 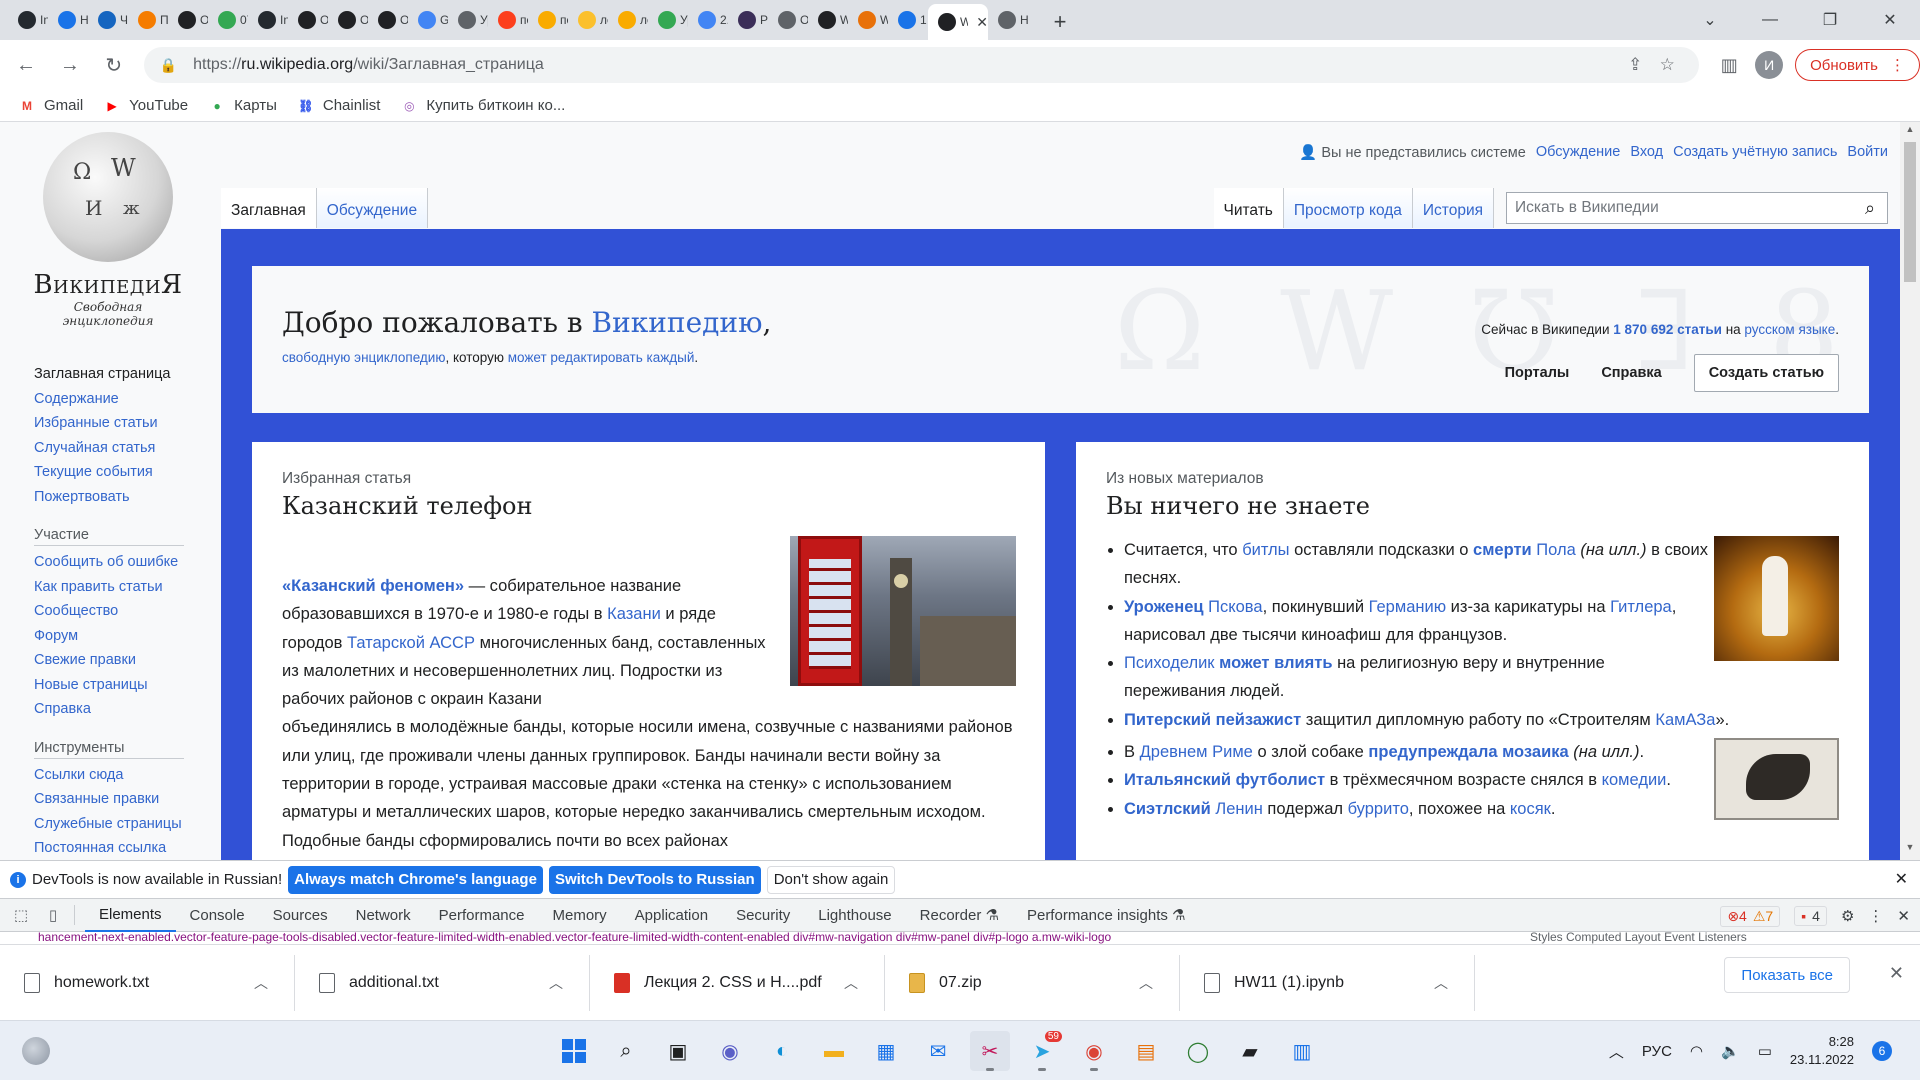 What do you see at coordinates (217, 915) in the screenshot?
I see `devtools-tab: Console` at bounding box center [217, 915].